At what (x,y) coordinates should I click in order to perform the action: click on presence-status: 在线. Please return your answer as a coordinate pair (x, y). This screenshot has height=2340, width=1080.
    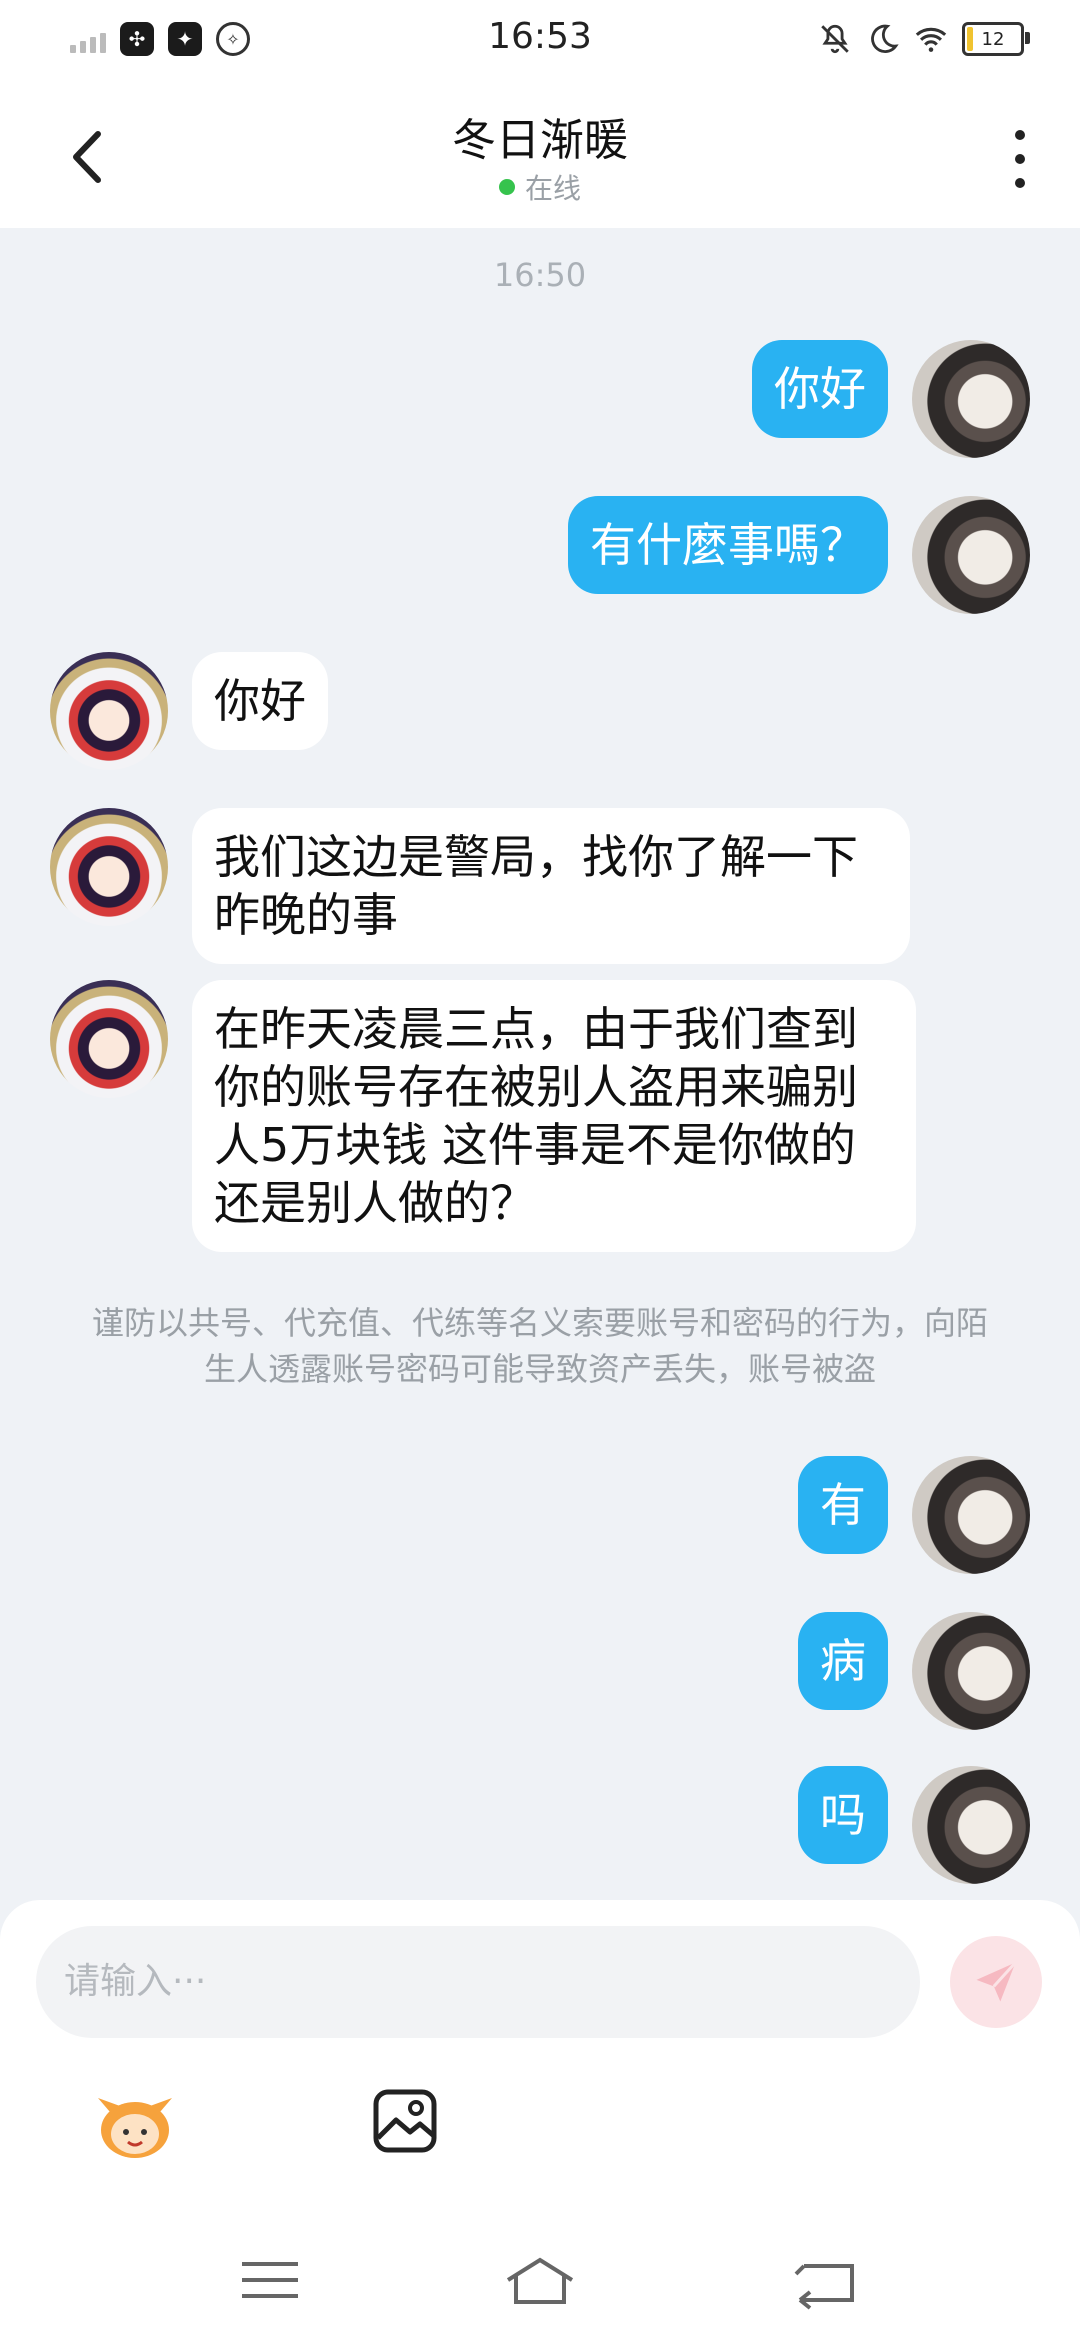
    Looking at the image, I should click on (540, 187).